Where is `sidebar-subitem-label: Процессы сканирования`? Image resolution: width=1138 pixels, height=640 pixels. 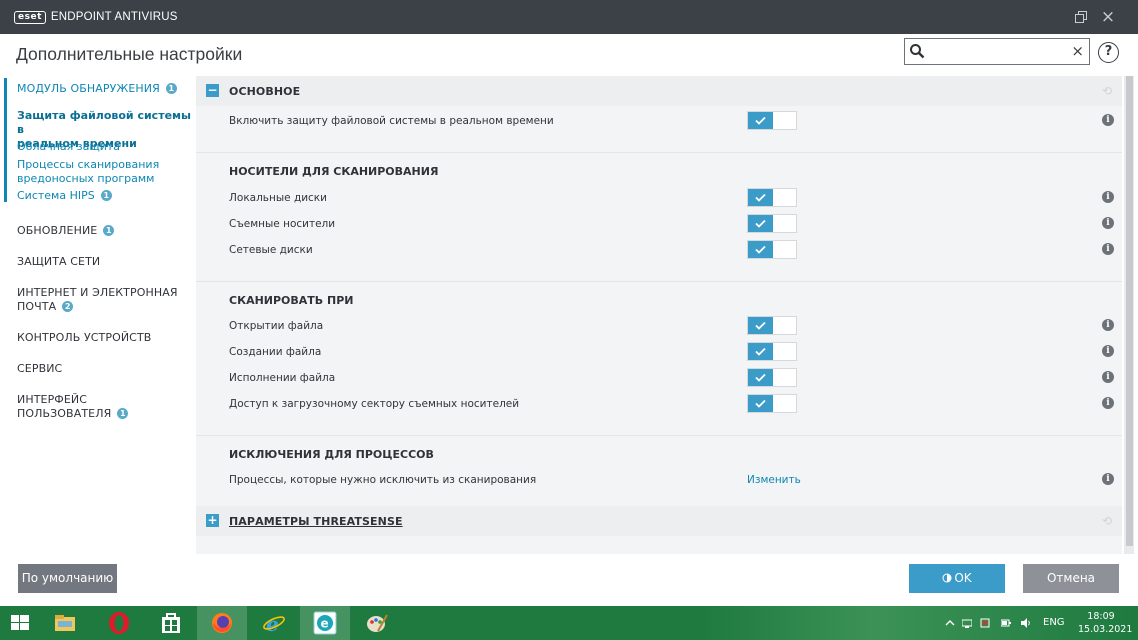
sidebar-subitem-label: Процессы сканирования is located at coordinates (88, 164).